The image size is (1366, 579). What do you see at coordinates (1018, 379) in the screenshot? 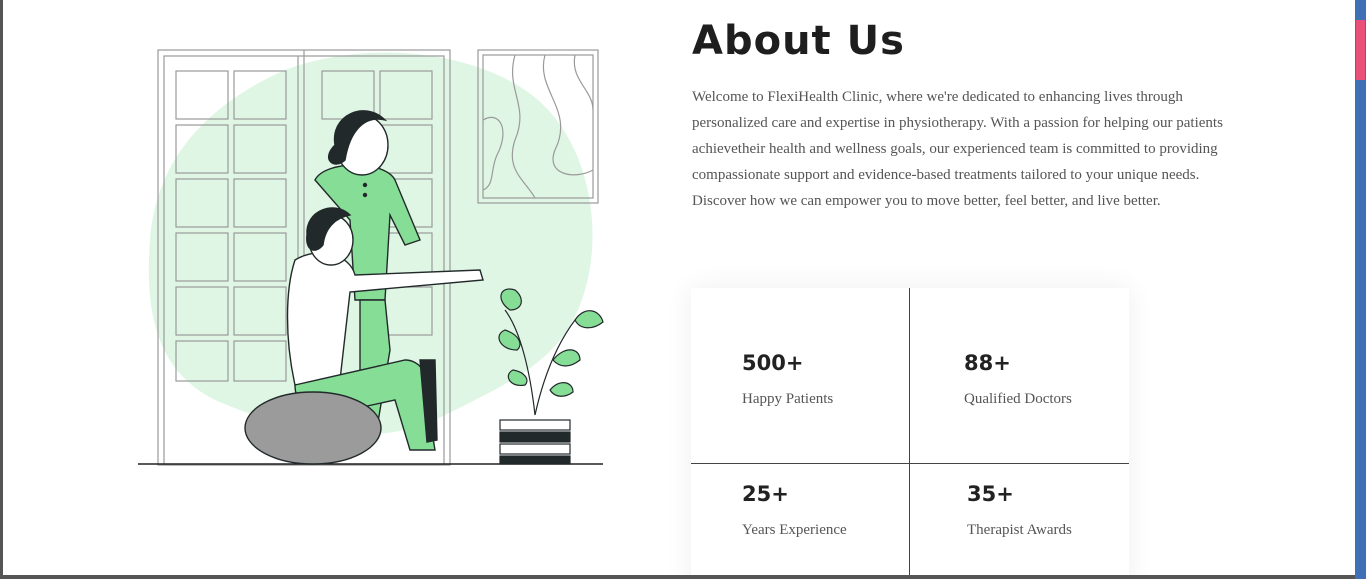
I see `stat-qualified-doctors: 88+ Qualified Doctors` at bounding box center [1018, 379].